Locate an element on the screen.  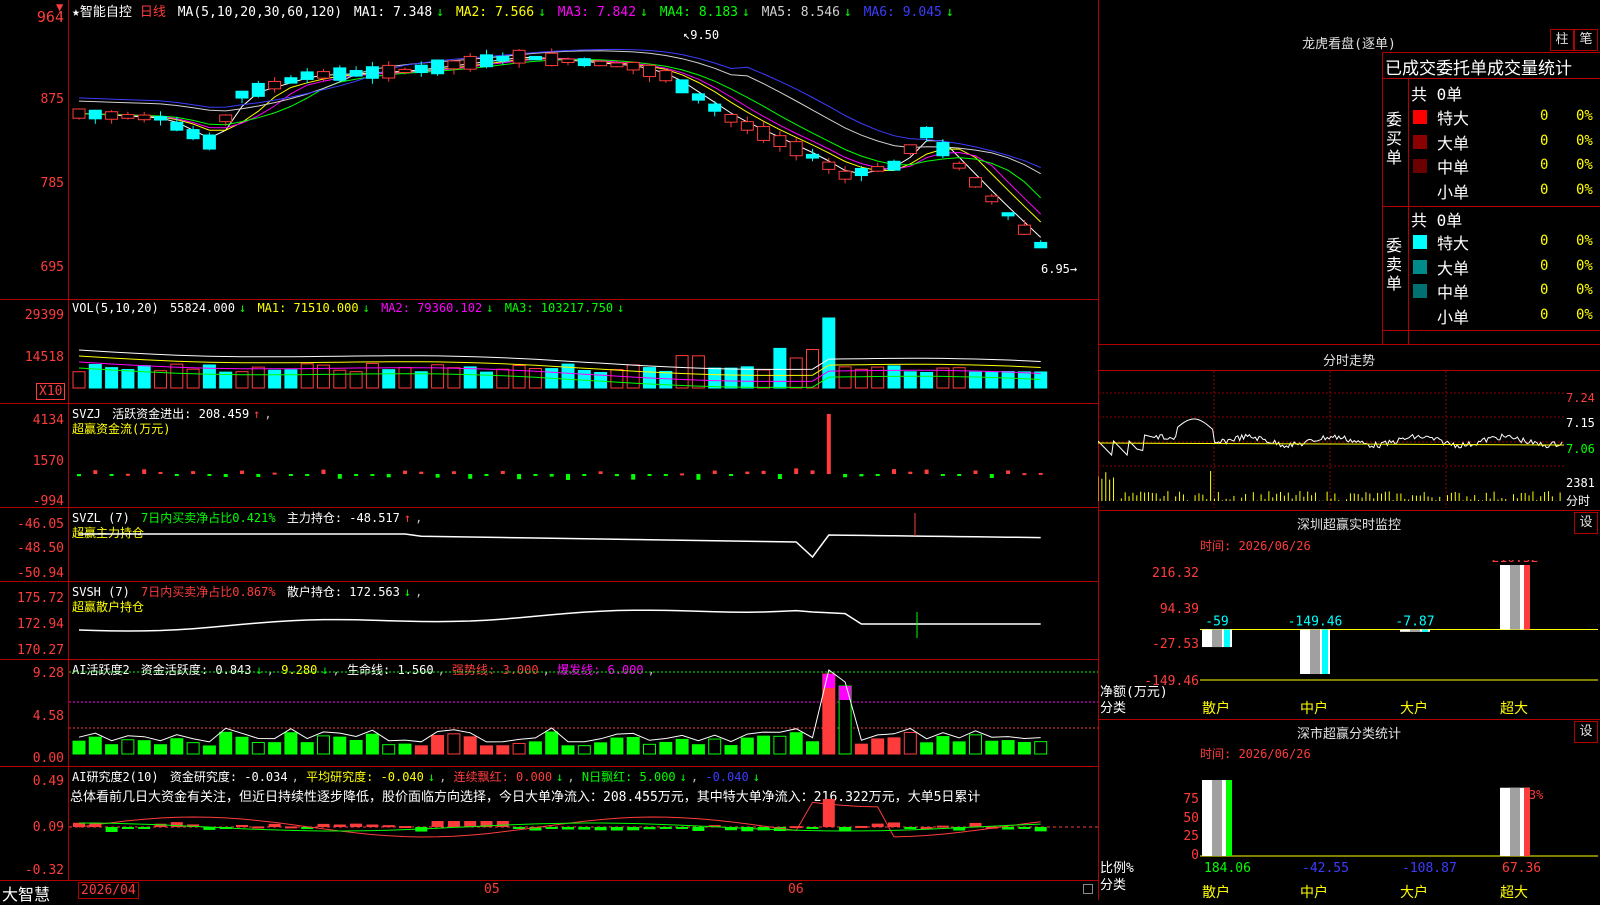
low-price-label: 6.95→ is located at coordinates (1059, 269).